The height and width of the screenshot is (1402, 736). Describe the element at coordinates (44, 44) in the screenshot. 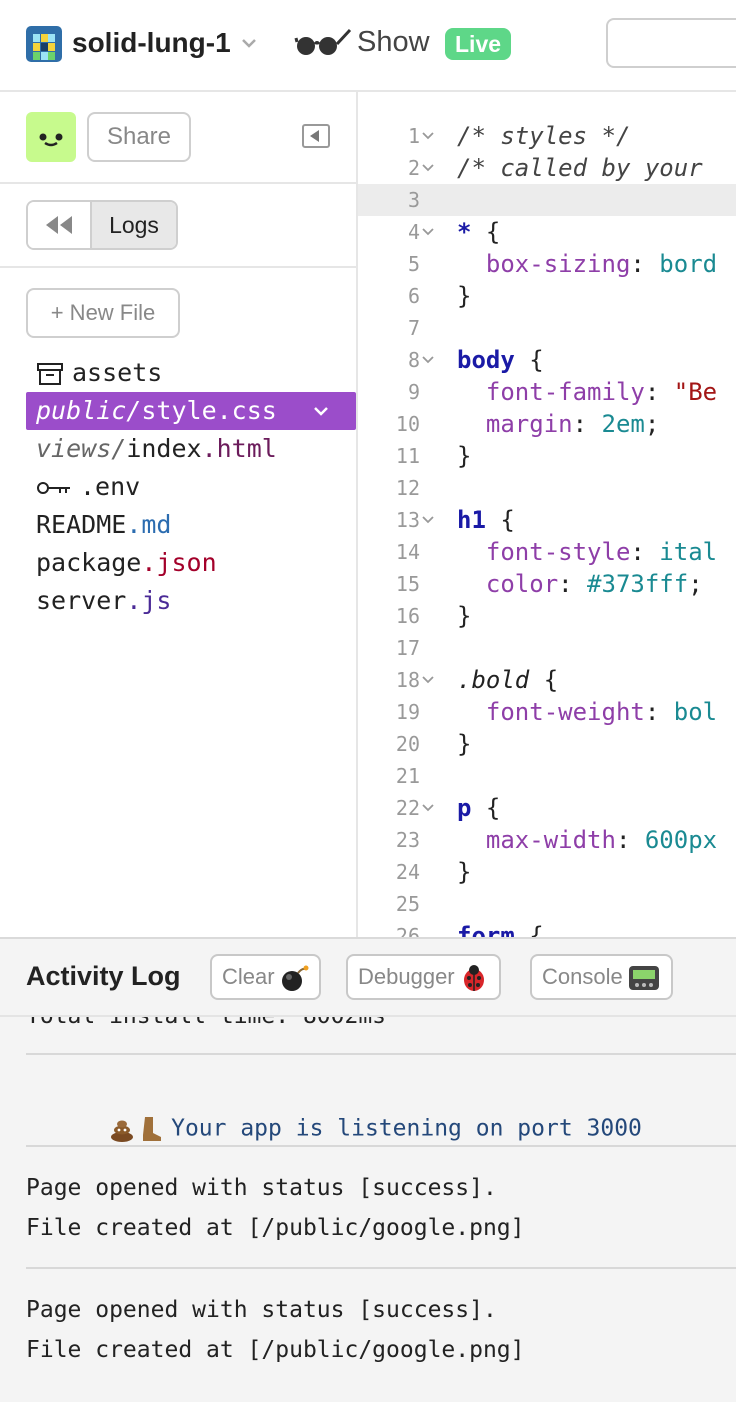

I see `project-logo` at that location.